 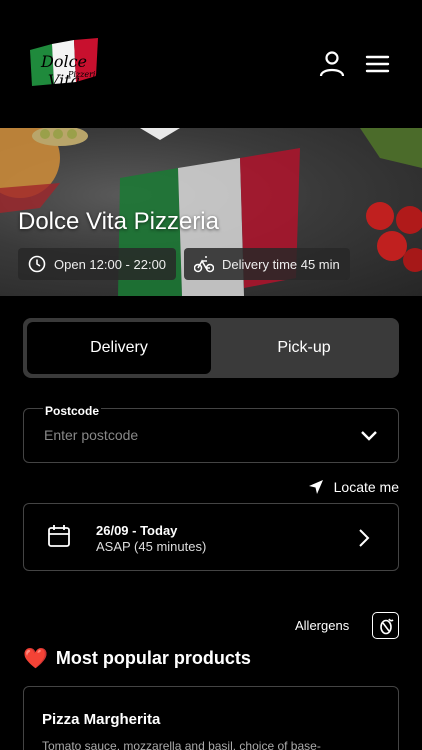 I want to click on brand-logo: Dolce Vita Pizzeria, so click(x=64, y=64).